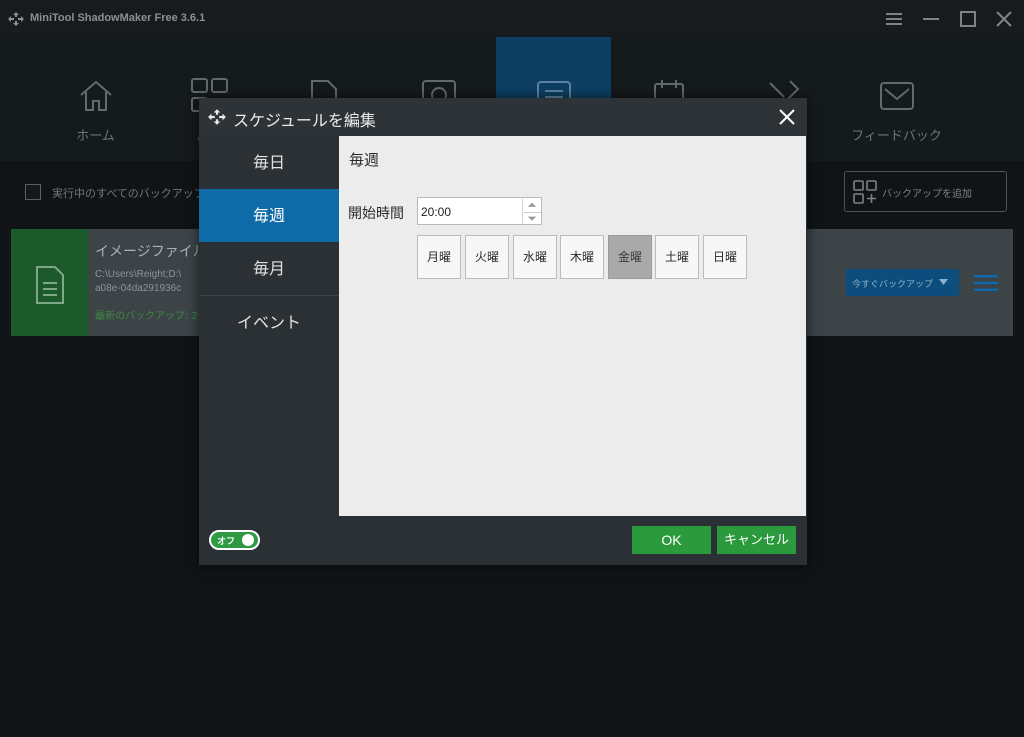 The image size is (1024, 737). What do you see at coordinates (1004, 19) in the screenshot?
I see `close-window-icon` at bounding box center [1004, 19].